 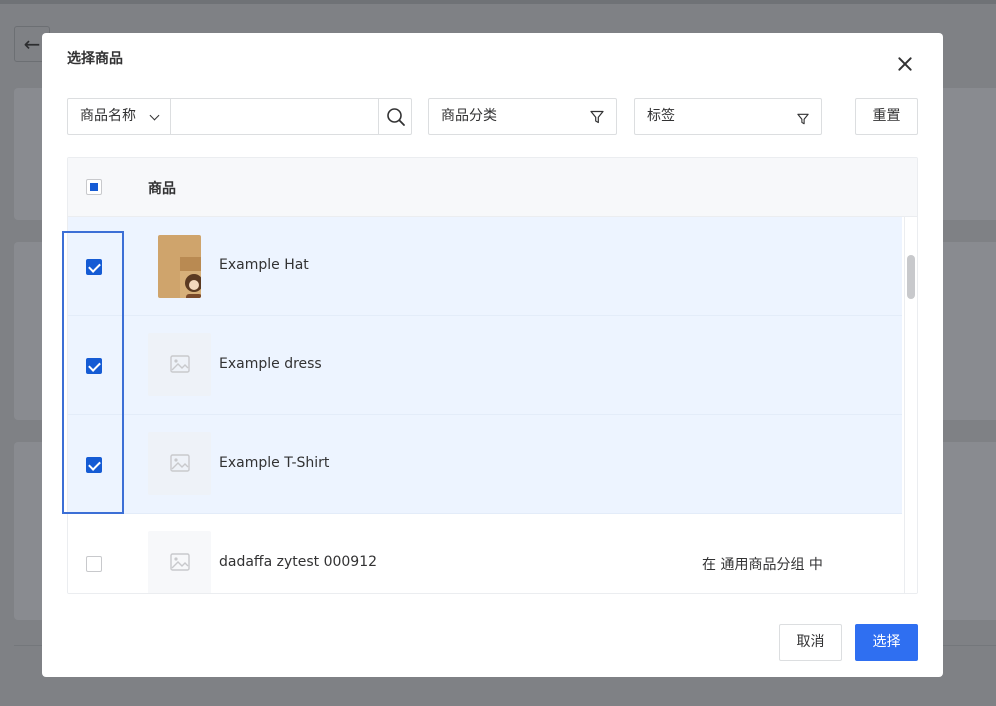 What do you see at coordinates (728, 116) in the screenshot?
I see `tag-filter: 标签` at bounding box center [728, 116].